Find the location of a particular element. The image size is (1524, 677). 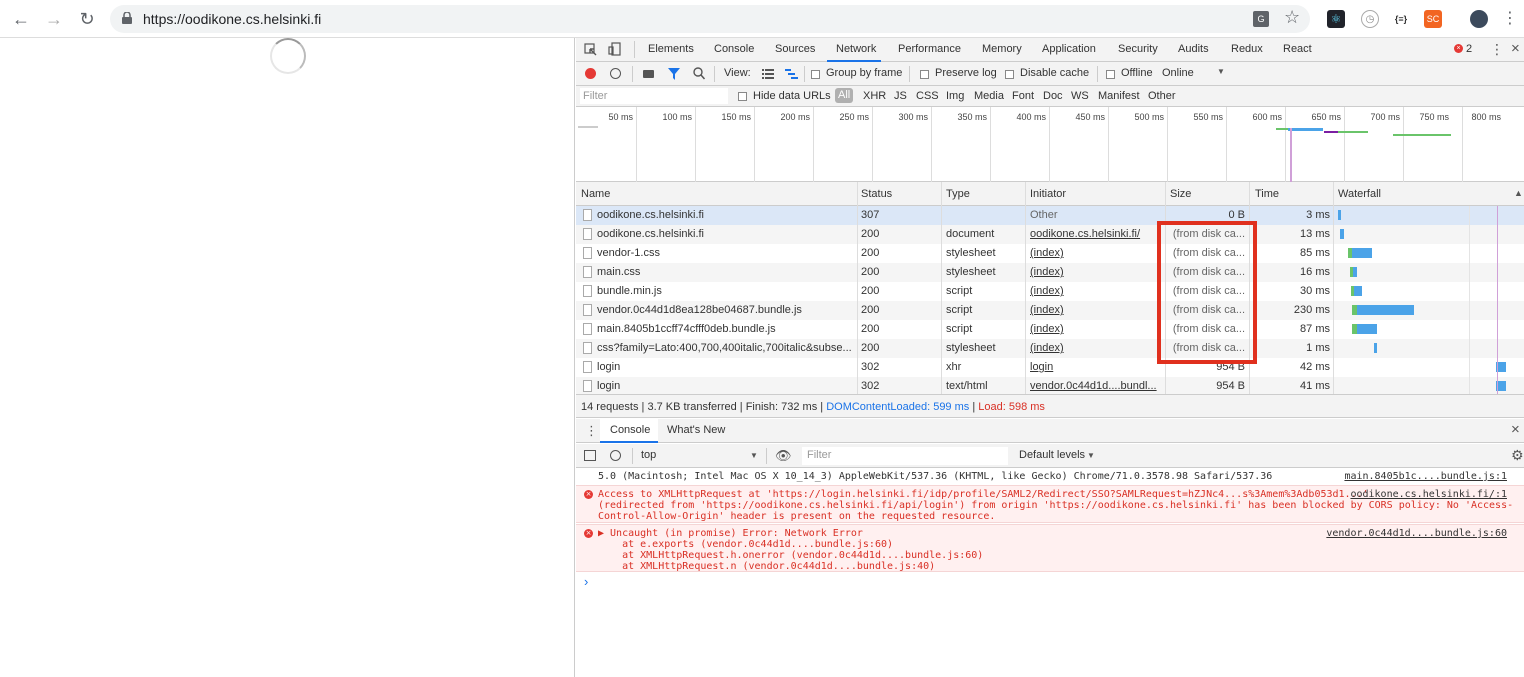

col-size: Size is located at coordinates (1180, 194).